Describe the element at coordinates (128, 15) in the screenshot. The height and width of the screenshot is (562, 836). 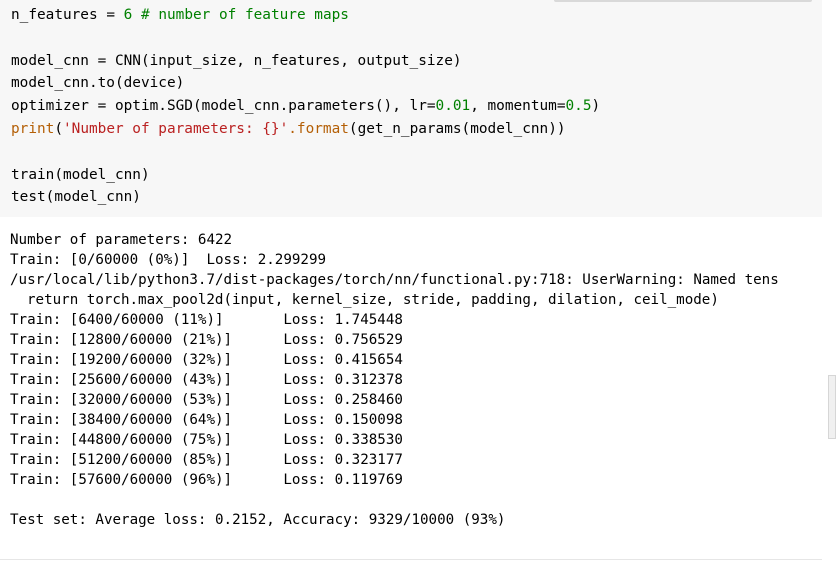
I see `code-number: 6` at that location.